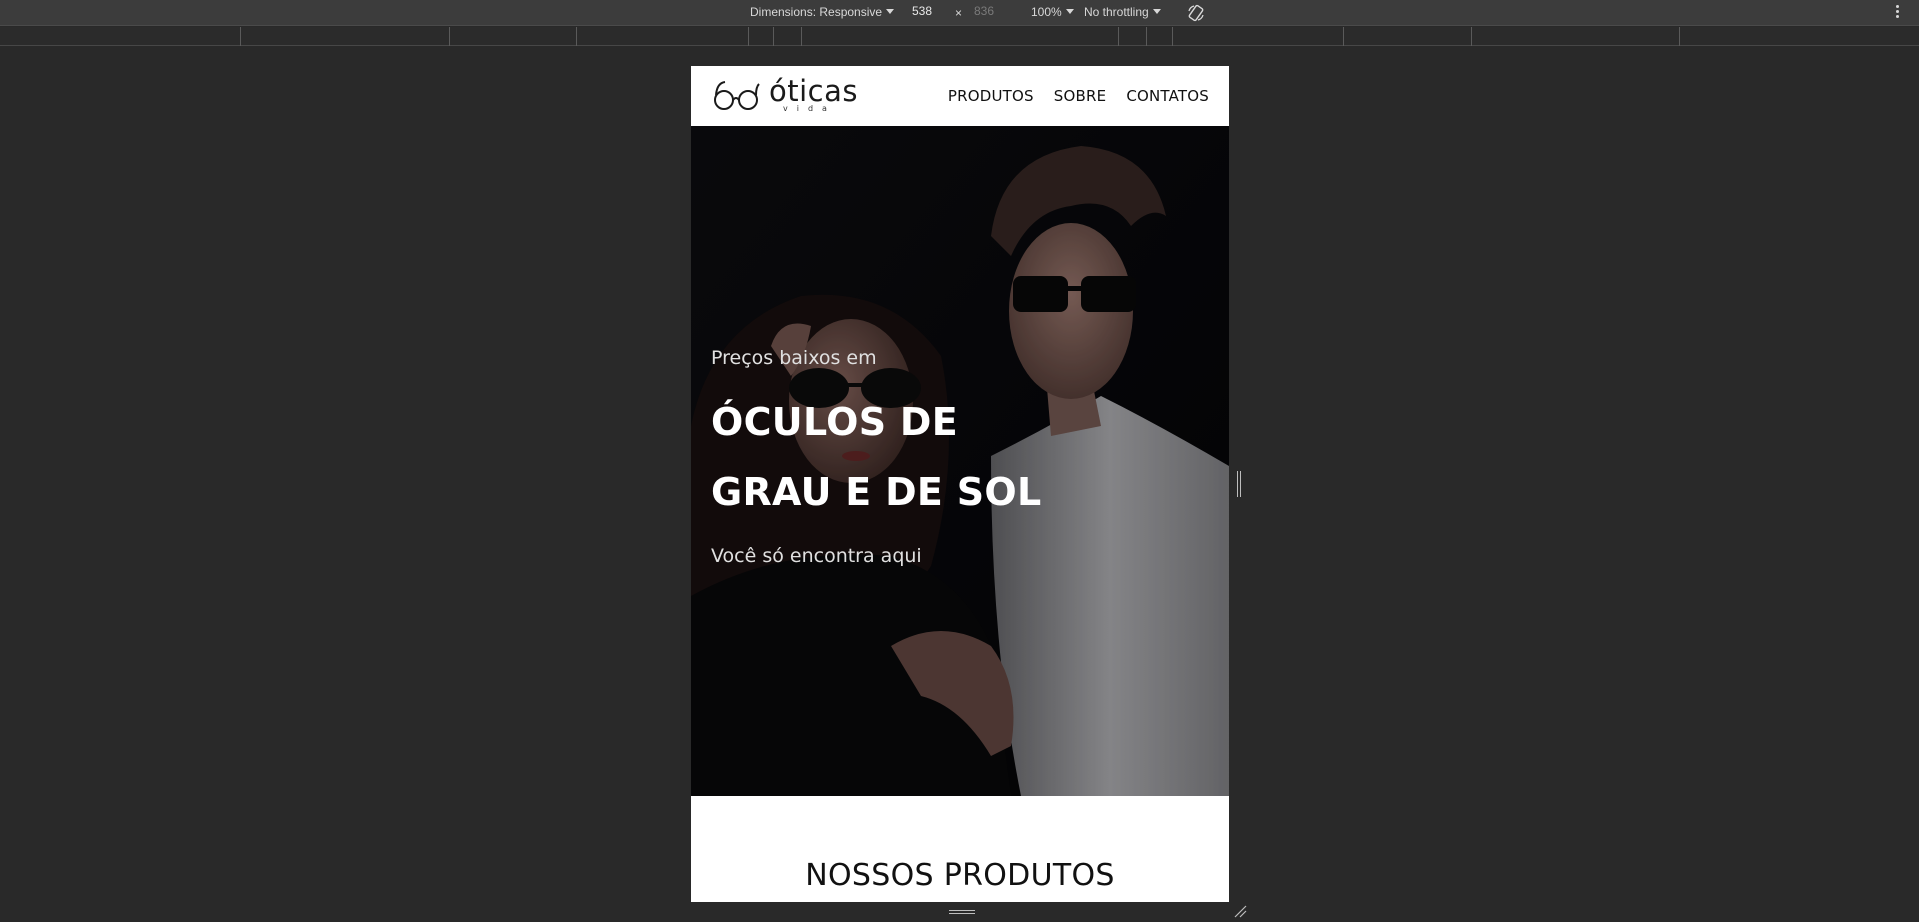 This screenshot has width=1919, height=922. I want to click on more-options-icon, so click(1897, 13).